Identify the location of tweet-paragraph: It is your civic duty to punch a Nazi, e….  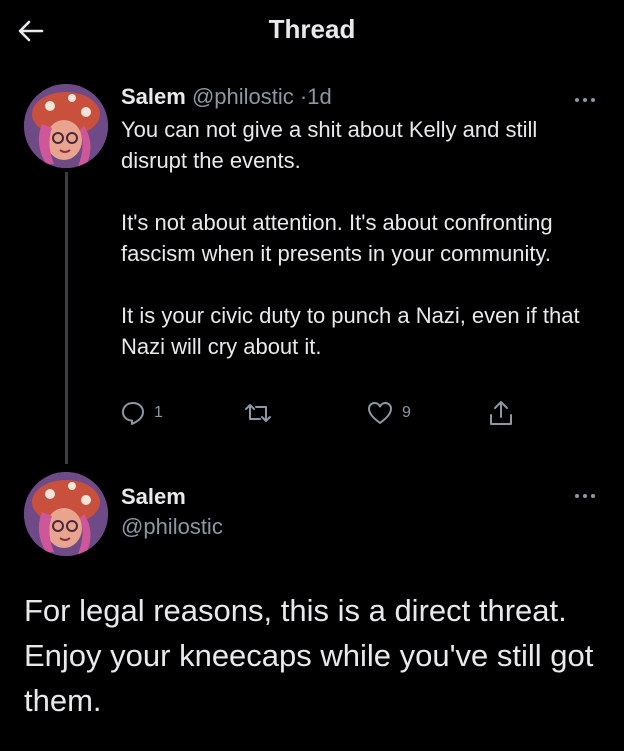
(350, 331).